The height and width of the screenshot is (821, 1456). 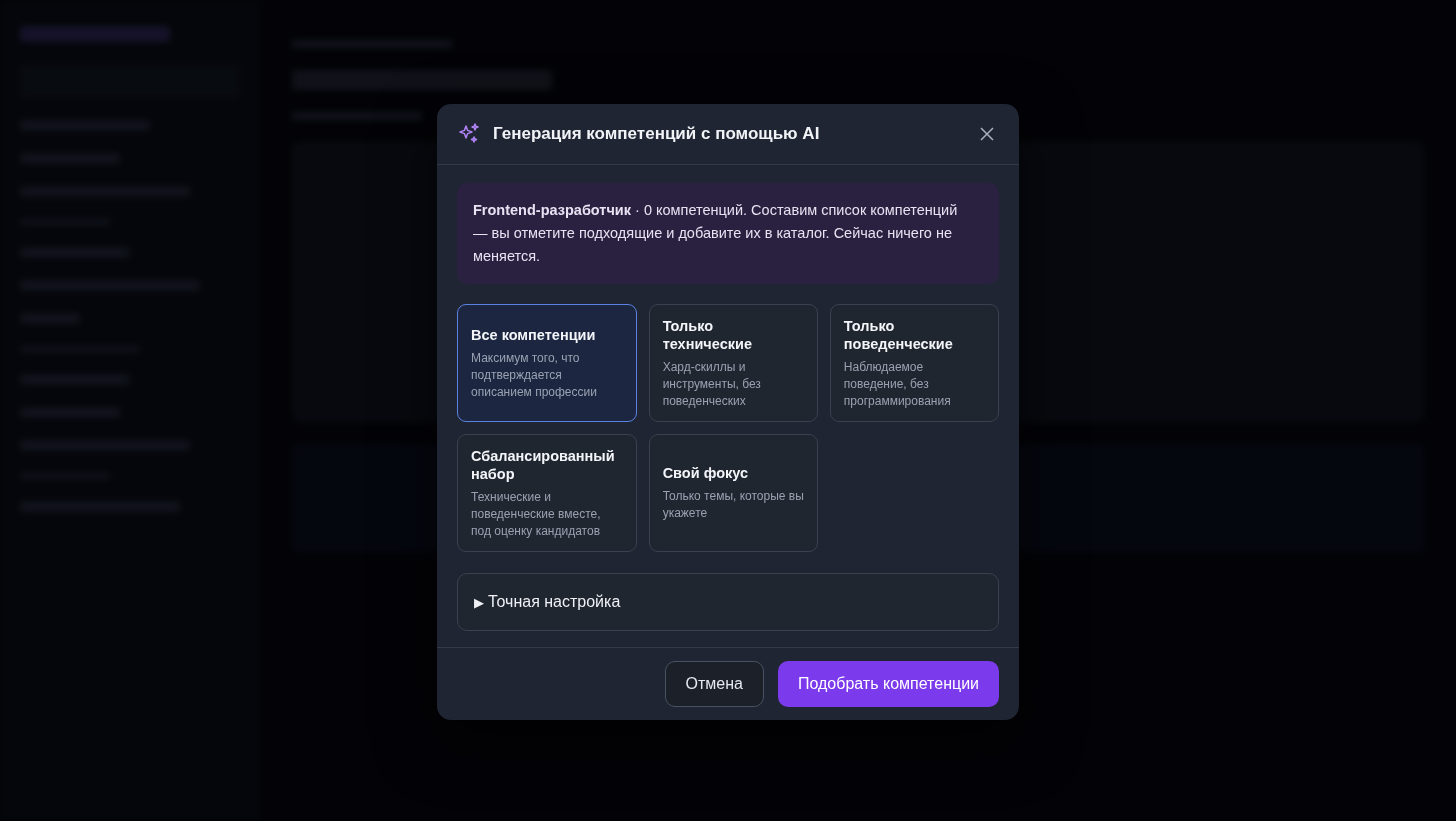 I want to click on sparkles-icon, so click(x=469, y=134).